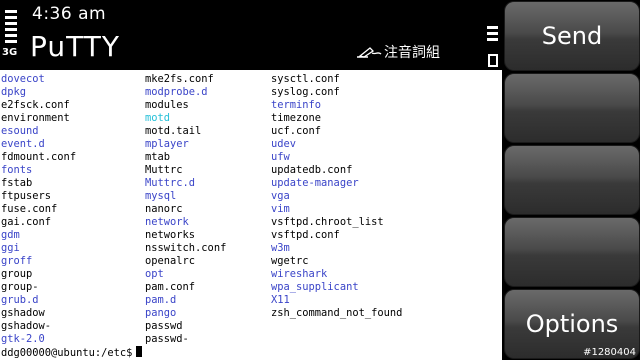  What do you see at coordinates (164, 170) in the screenshot?
I see `file-entry: Muttrc` at bounding box center [164, 170].